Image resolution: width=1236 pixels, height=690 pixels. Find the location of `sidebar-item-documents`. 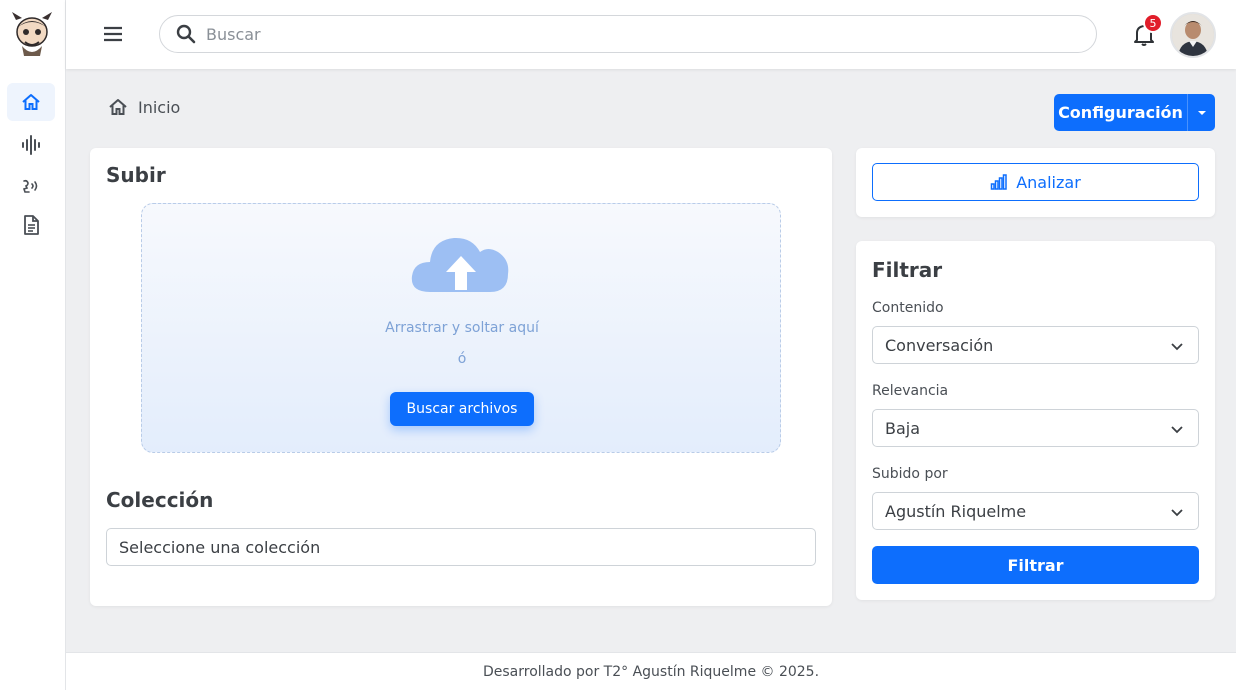

sidebar-item-documents is located at coordinates (31, 225).